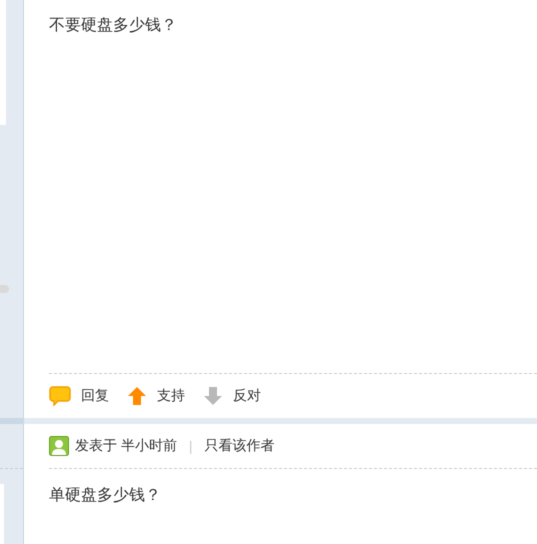  What do you see at coordinates (137, 396) in the screenshot?
I see `up-arrow-icon` at bounding box center [137, 396].